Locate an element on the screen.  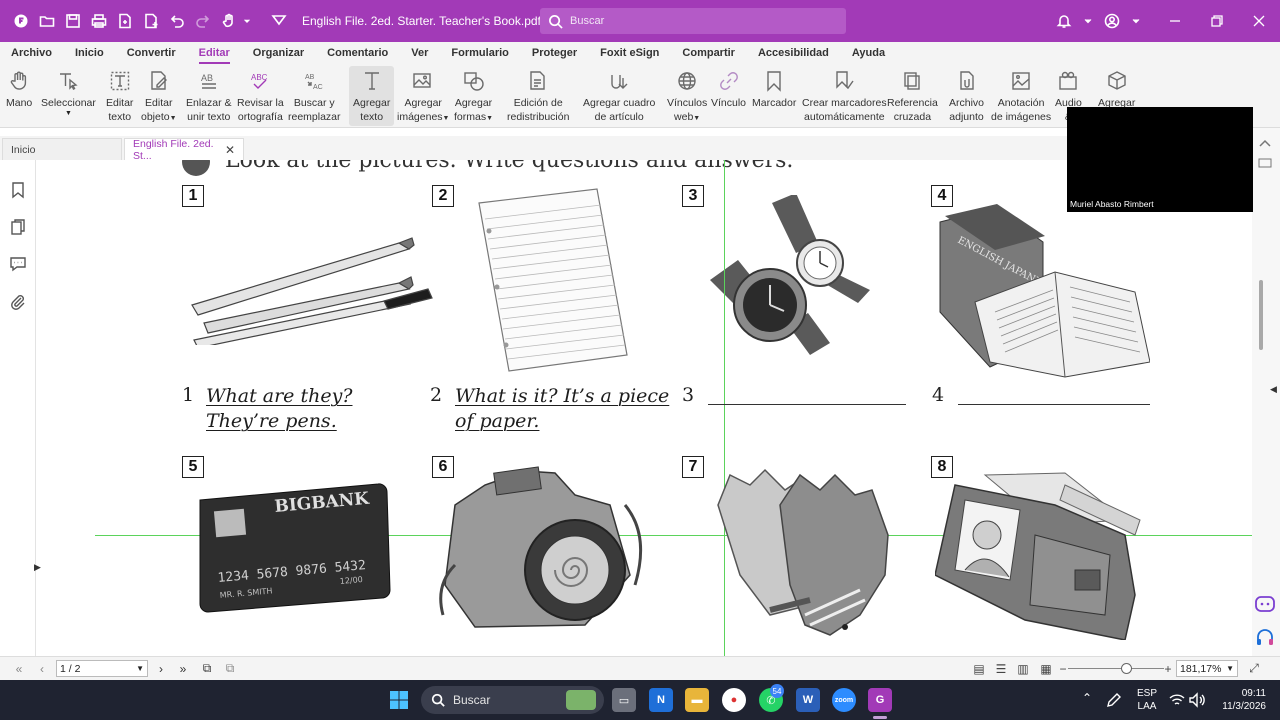
menu-compartir: Compartir is located at coordinates (708, 53).